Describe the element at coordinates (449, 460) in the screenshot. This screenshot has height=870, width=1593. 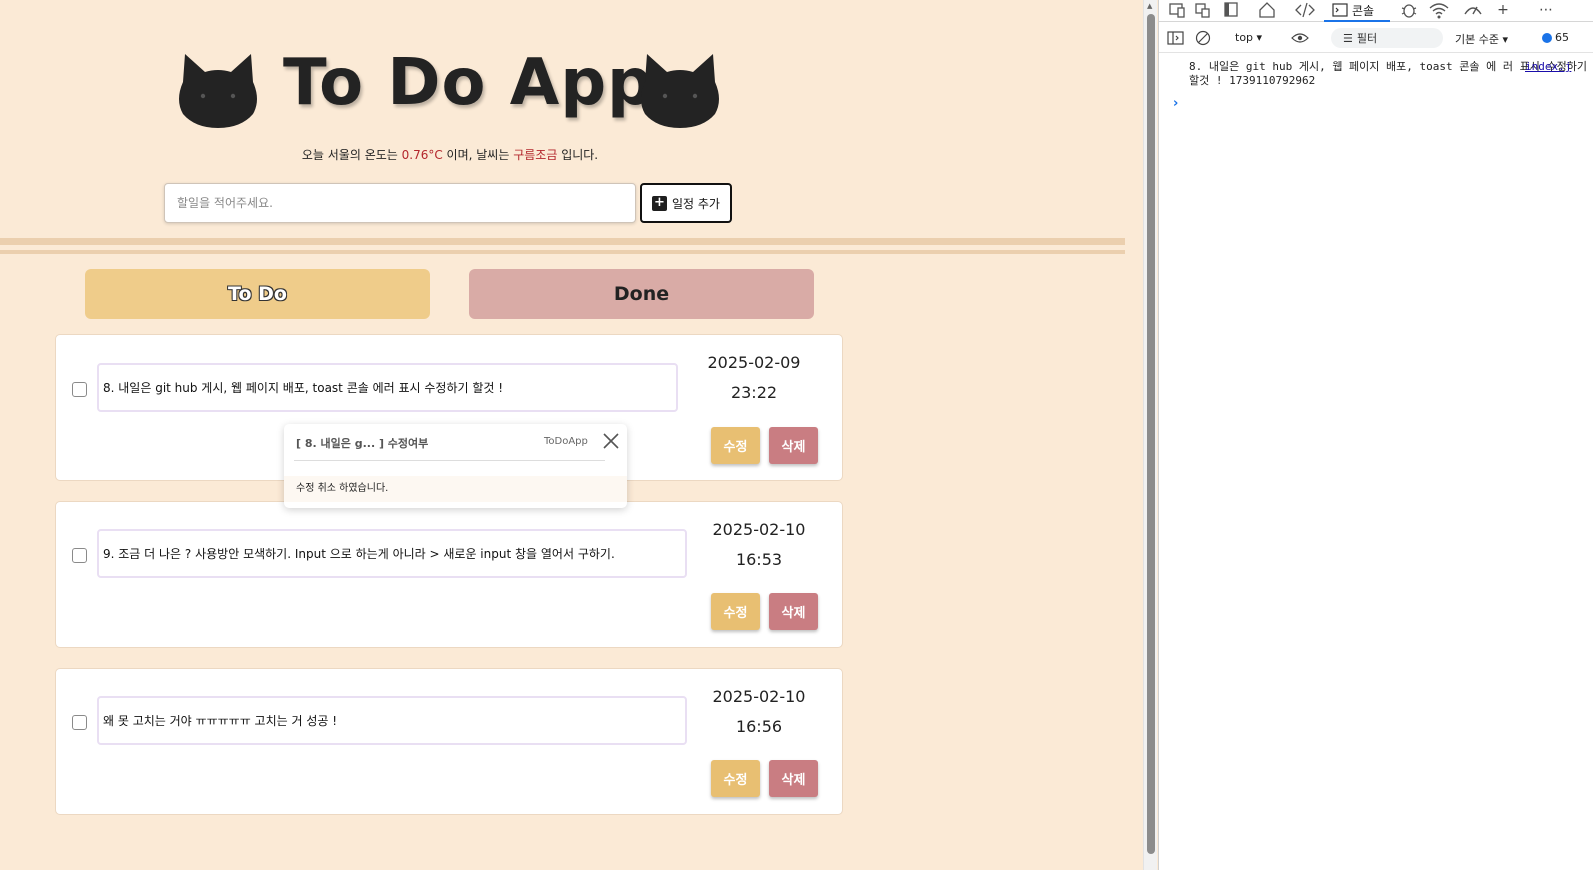
I see `toast-divider` at that location.